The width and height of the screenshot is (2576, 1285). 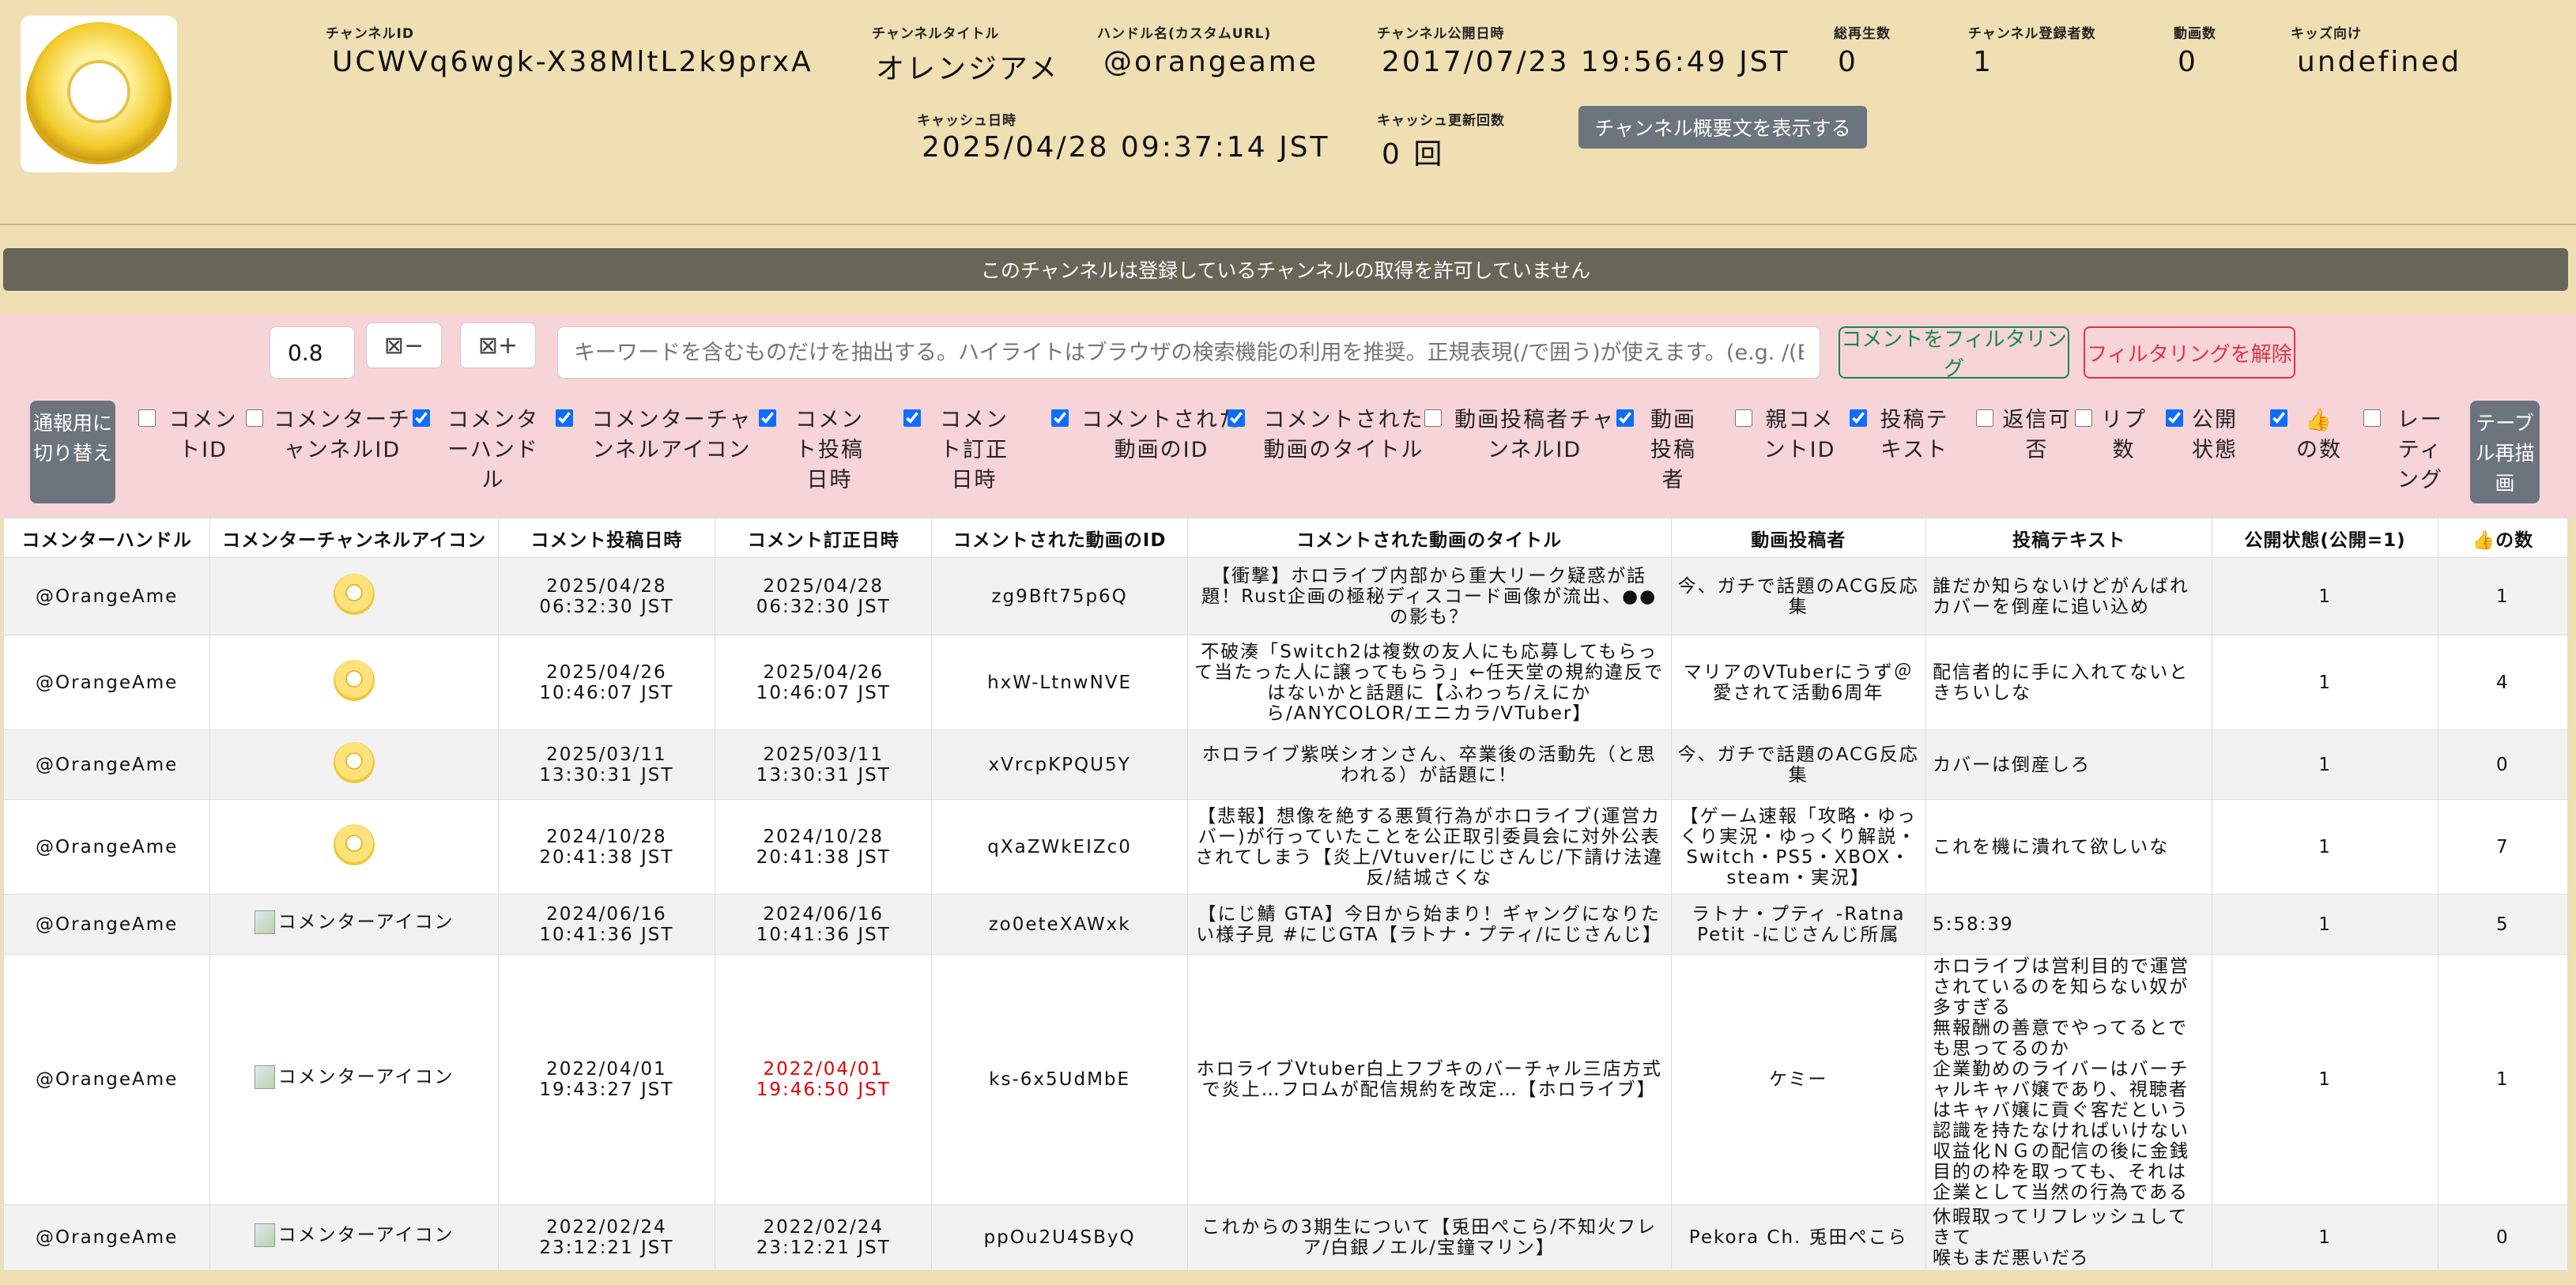 What do you see at coordinates (1429, 764) in the screenshot?
I see `video-title: ホロライブ紫咲シオンさん、卒業後の活動先（と思われる）が話題に！` at bounding box center [1429, 764].